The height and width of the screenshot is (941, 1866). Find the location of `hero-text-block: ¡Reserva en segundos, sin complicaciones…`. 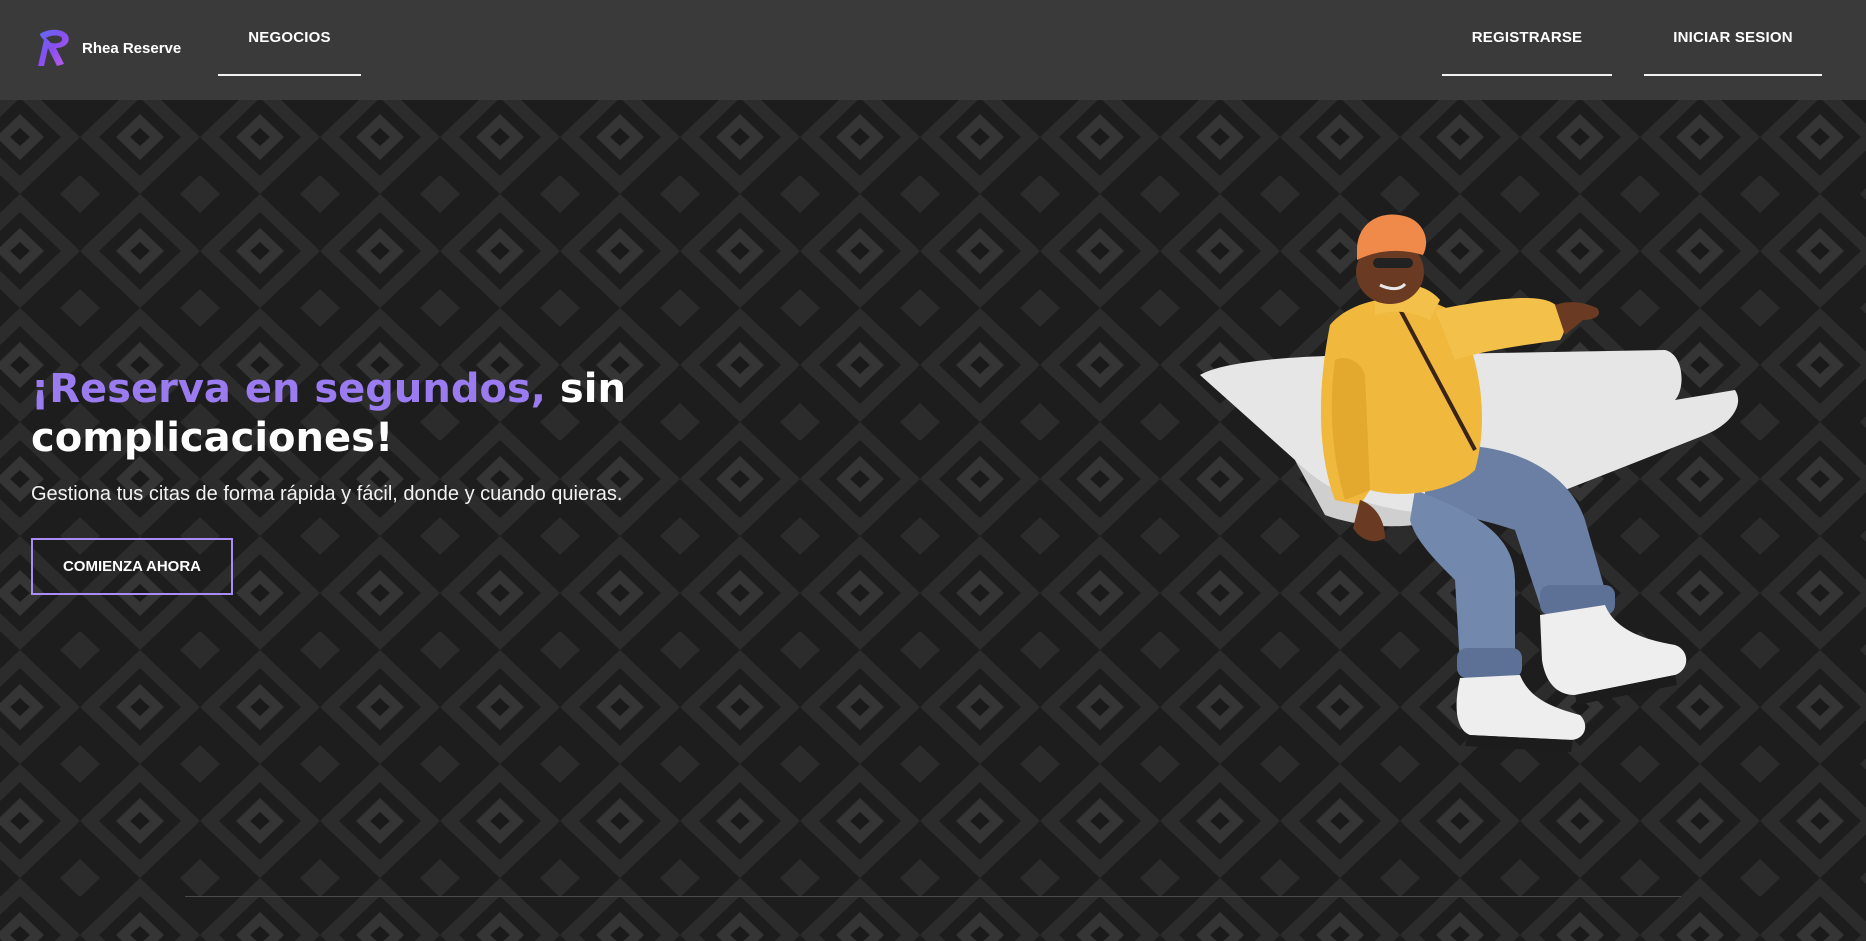

hero-text-block: ¡Reserva en segundos, sin complicaciones… is located at coordinates (391, 435).